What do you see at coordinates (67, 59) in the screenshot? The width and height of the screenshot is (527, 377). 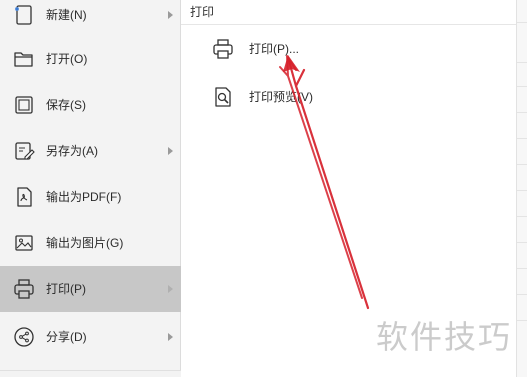 I see `menu-item-label: 打开(O)` at bounding box center [67, 59].